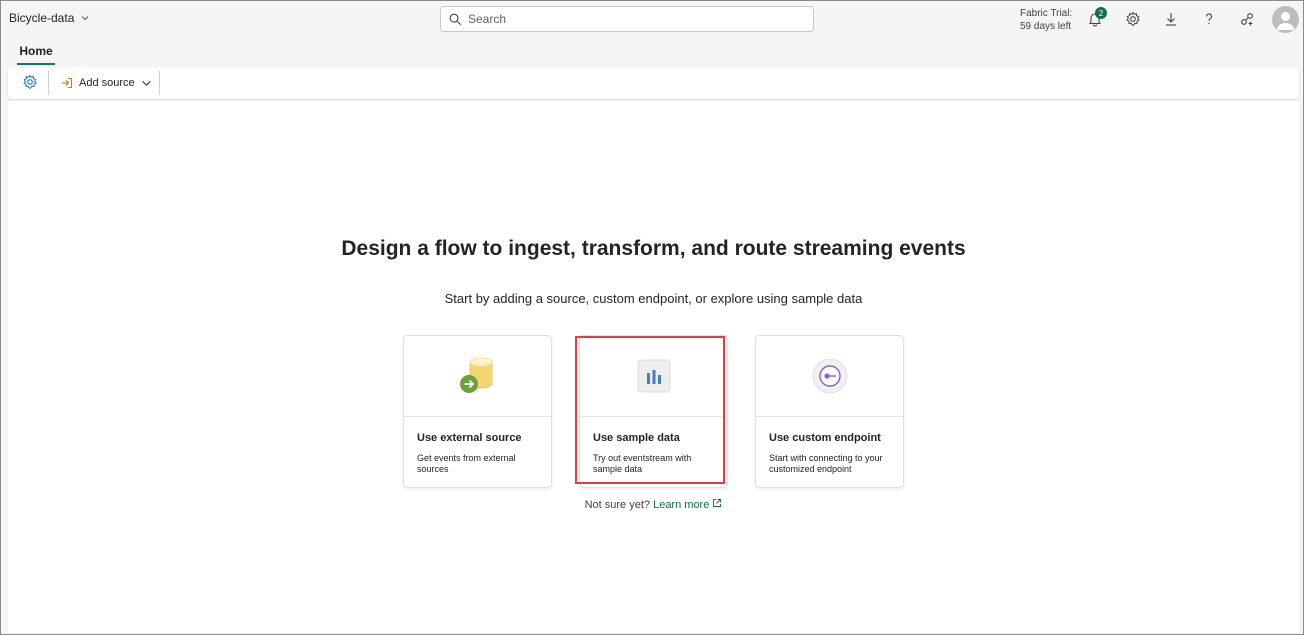  What do you see at coordinates (455, 19) in the screenshot?
I see `search-icon` at bounding box center [455, 19].